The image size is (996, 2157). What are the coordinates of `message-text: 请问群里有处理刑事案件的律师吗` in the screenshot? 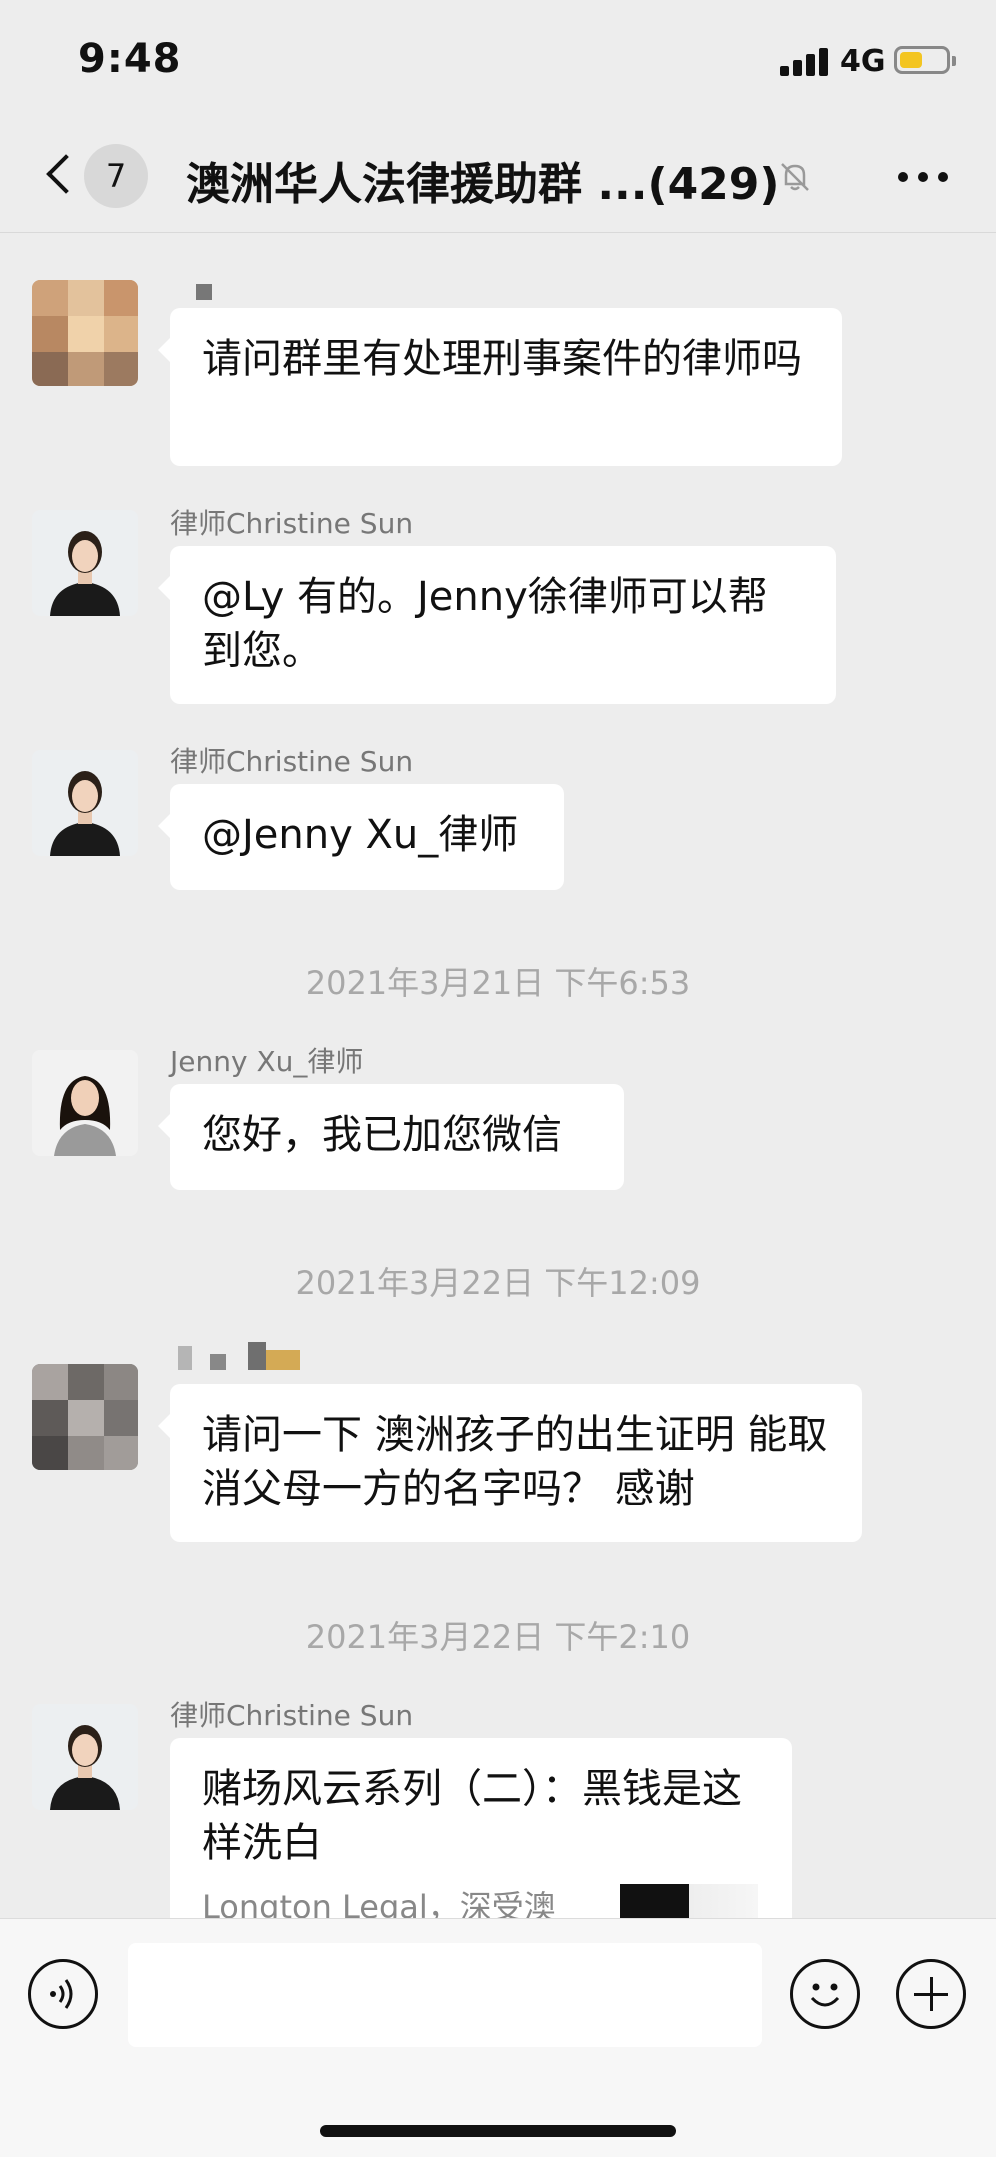 It's located at (502, 359).